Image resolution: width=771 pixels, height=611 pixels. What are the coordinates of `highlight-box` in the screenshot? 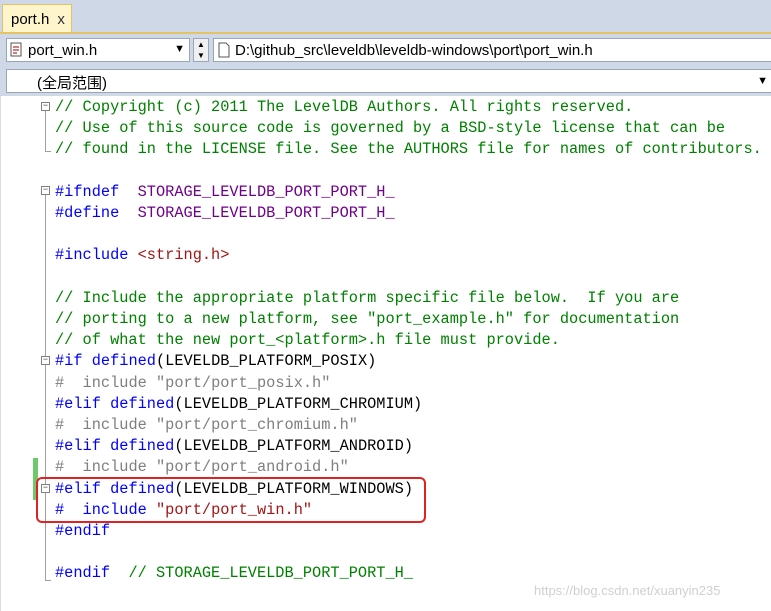 It's located at (231, 500).